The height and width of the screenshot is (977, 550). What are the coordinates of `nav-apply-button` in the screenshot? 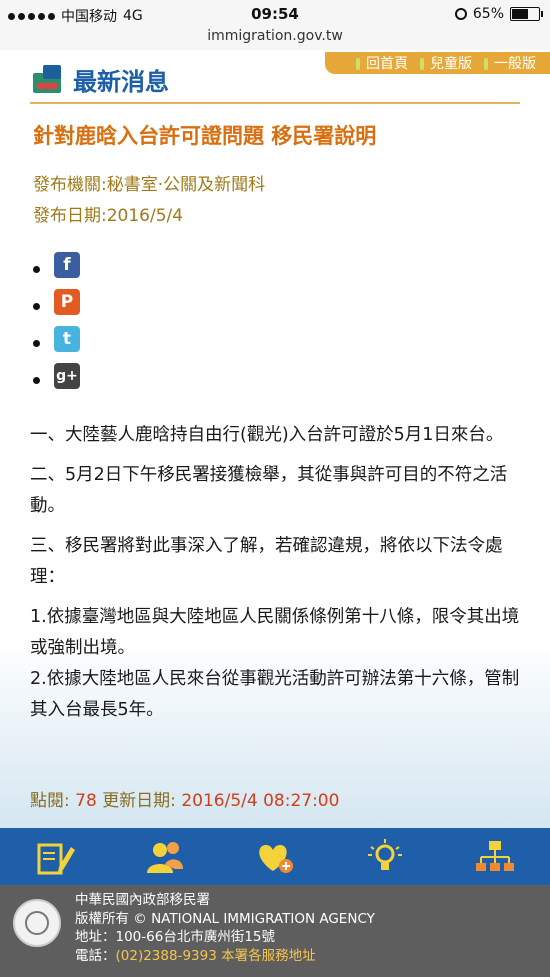 It's located at (55, 857).